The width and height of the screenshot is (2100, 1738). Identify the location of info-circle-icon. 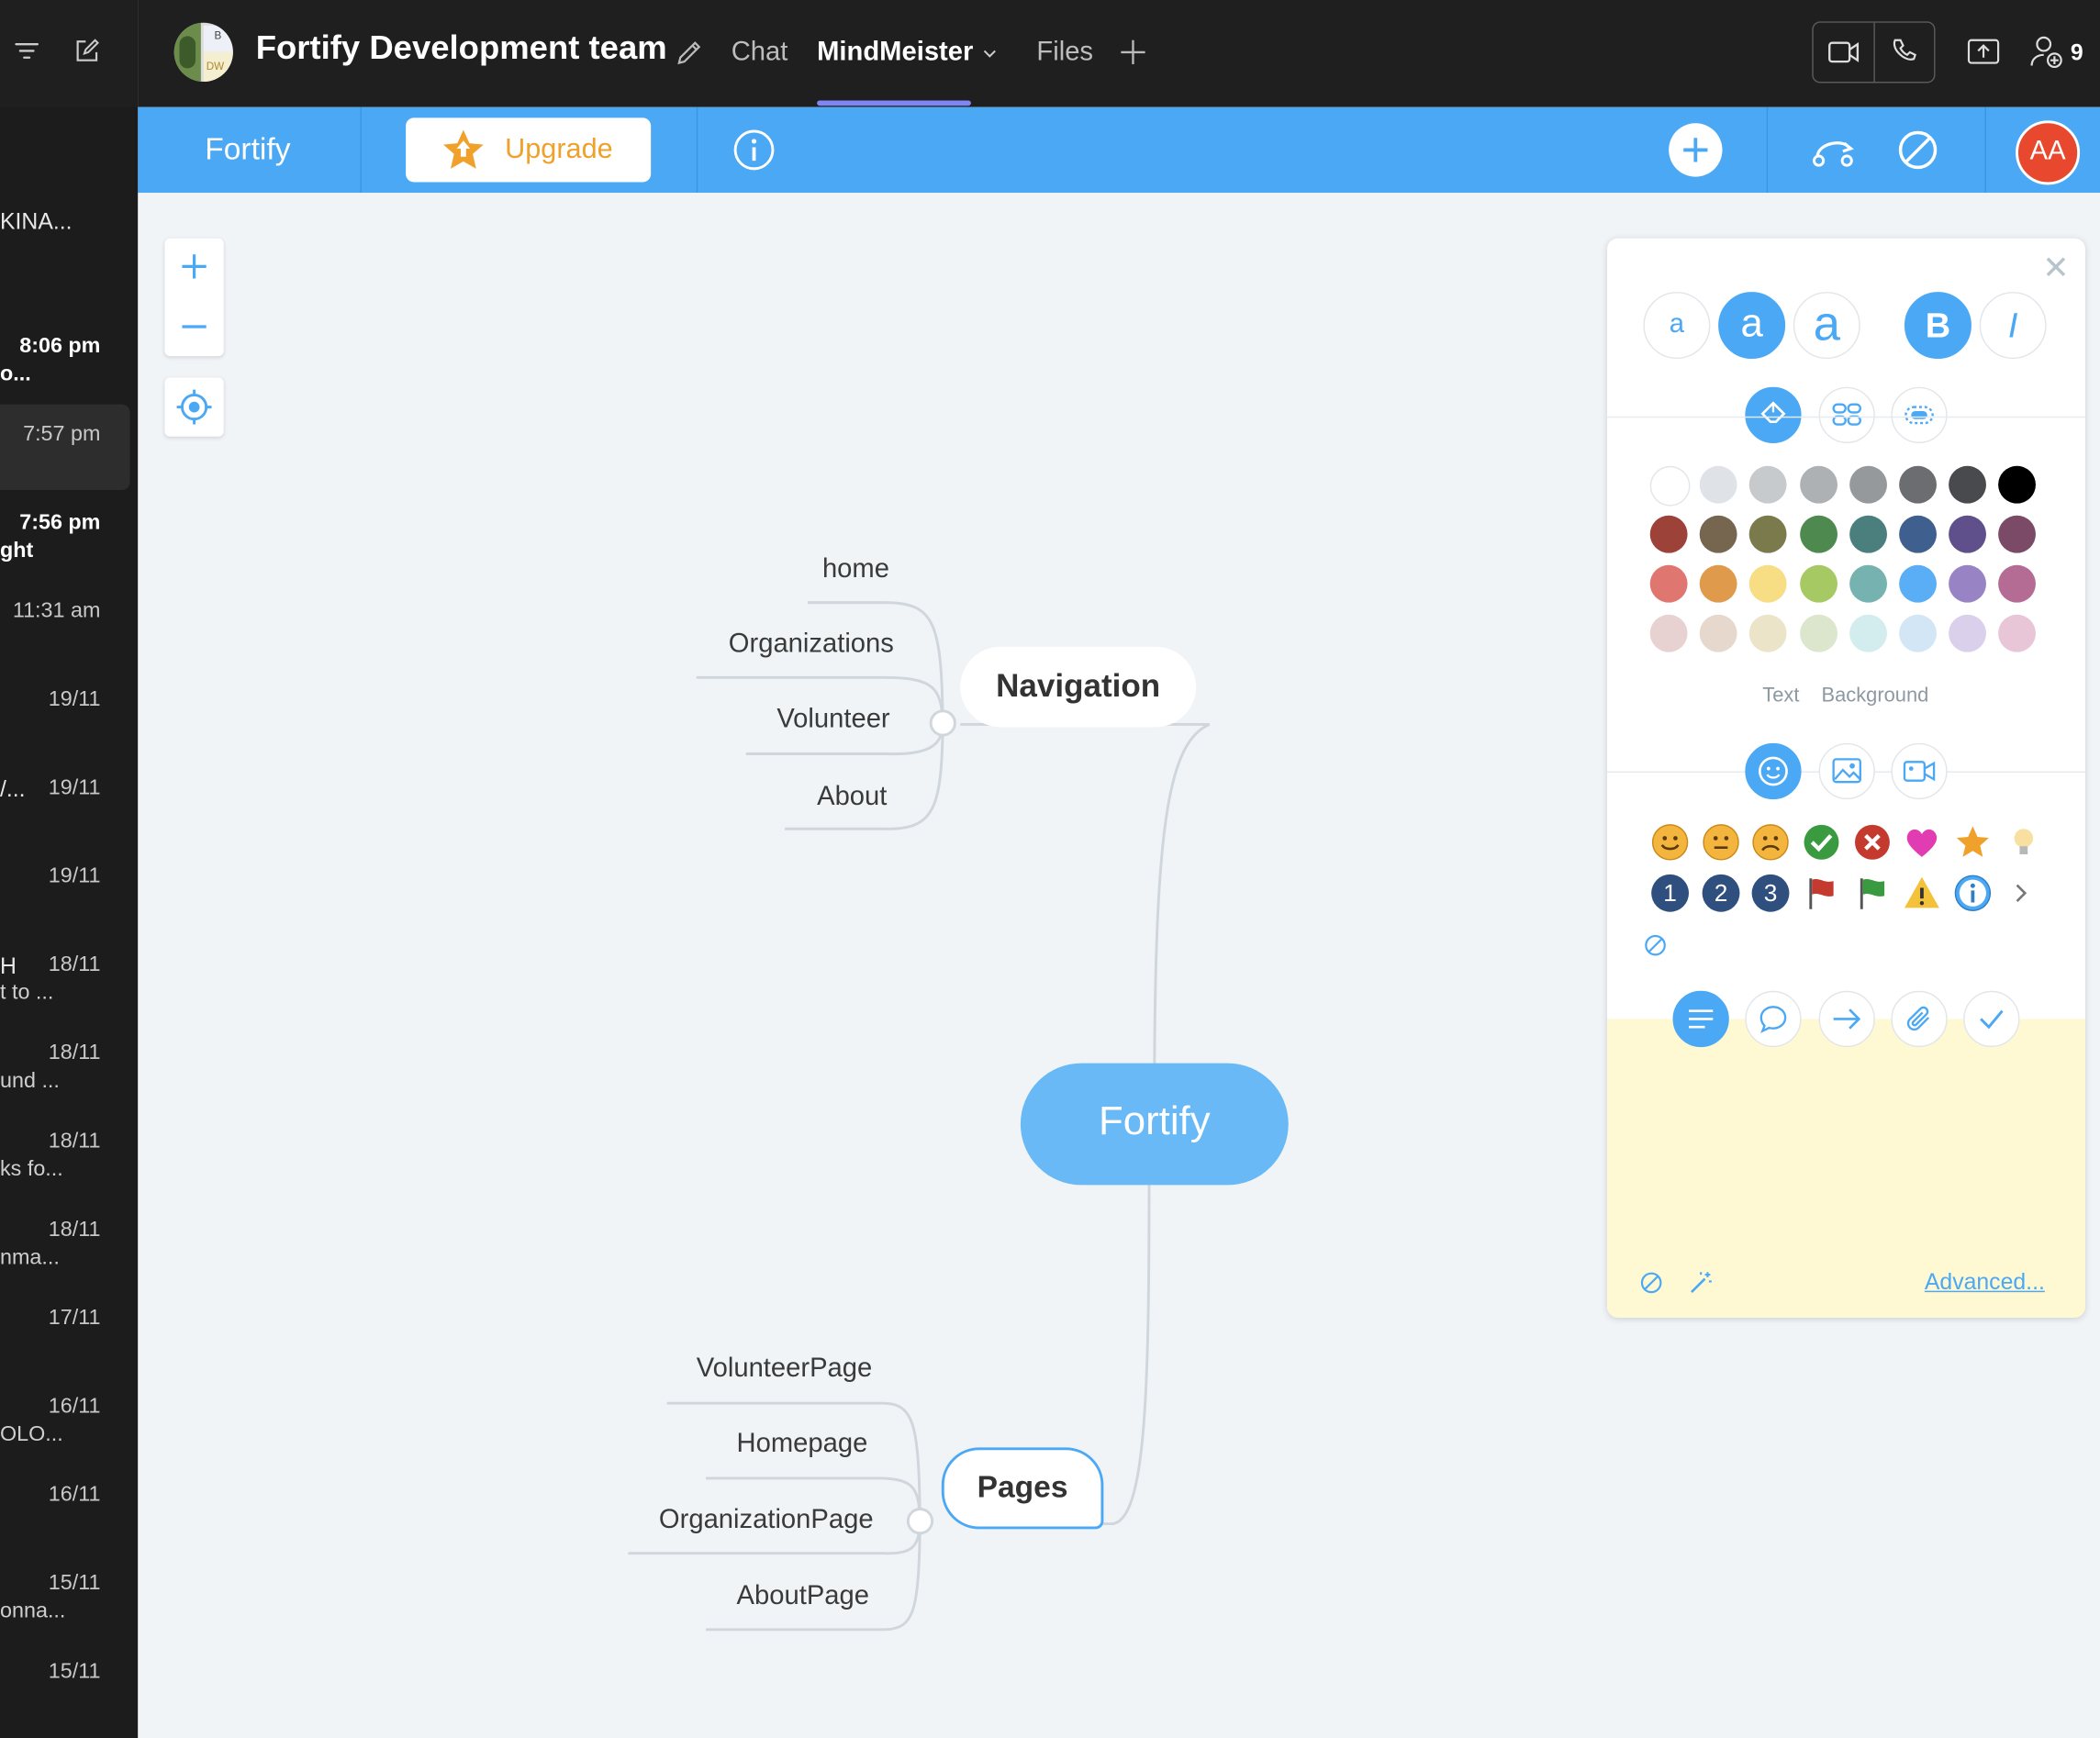
(1973, 893).